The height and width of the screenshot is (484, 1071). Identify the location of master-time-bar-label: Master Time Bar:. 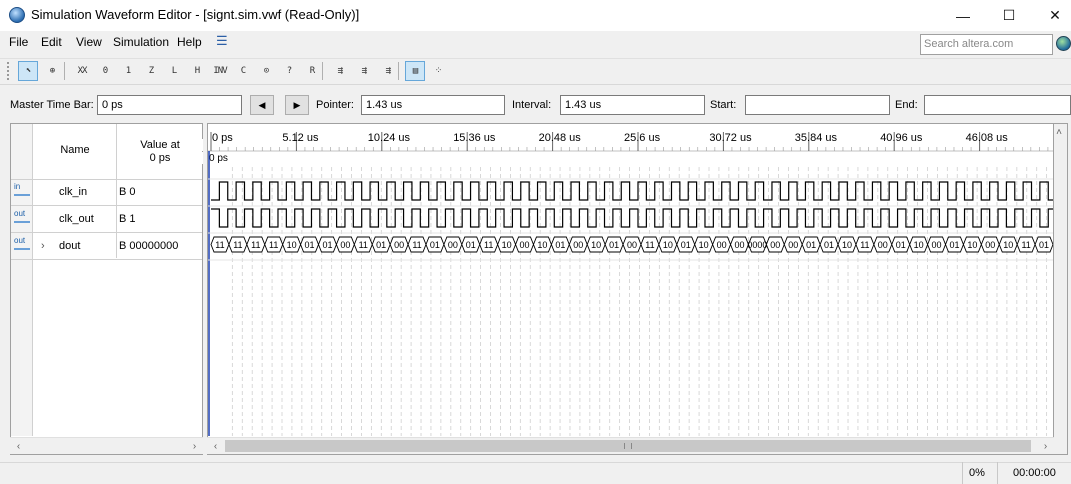
(52, 105).